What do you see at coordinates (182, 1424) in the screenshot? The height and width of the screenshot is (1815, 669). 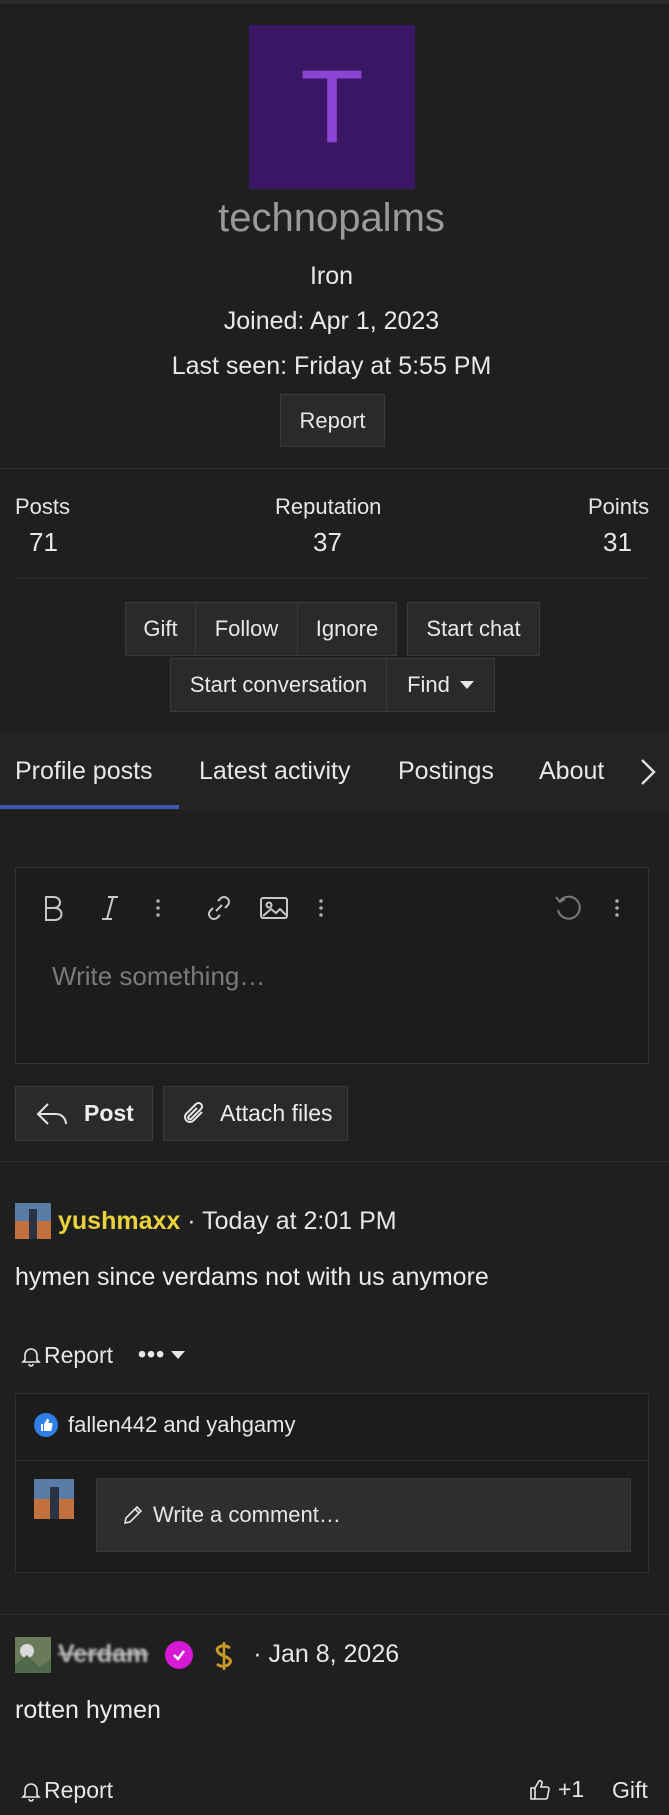 I see `reaction-users: fallen442 and yahgamy` at bounding box center [182, 1424].